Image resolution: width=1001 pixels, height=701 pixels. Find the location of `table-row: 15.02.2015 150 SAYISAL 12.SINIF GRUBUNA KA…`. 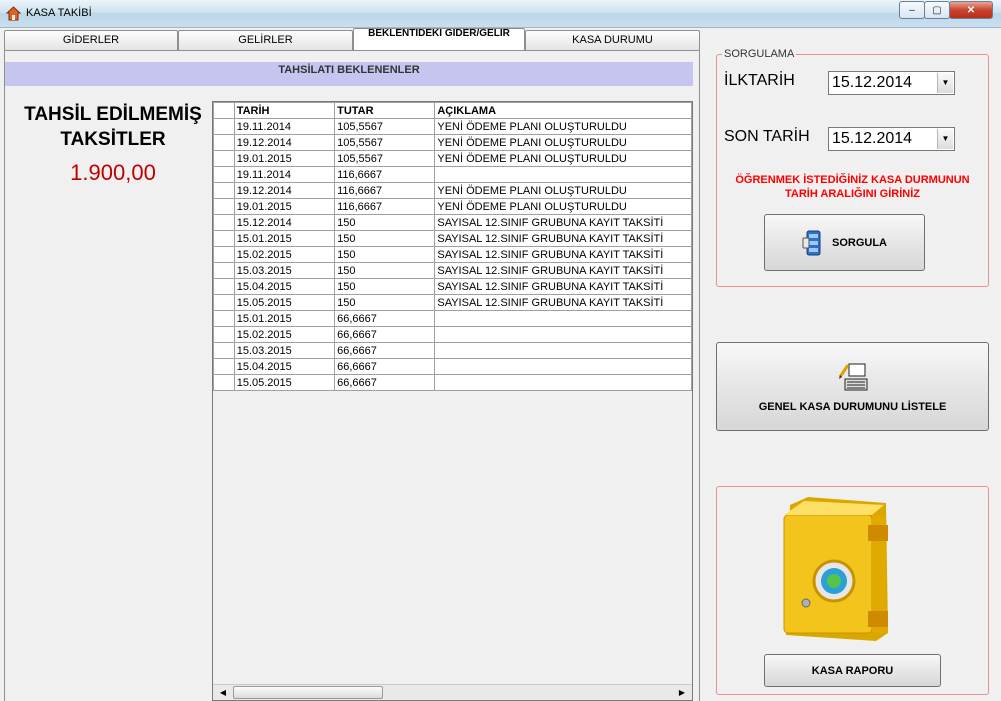

table-row: 15.02.2015 150 SAYISAL 12.SINIF GRUBUNA KA… is located at coordinates (452, 254).